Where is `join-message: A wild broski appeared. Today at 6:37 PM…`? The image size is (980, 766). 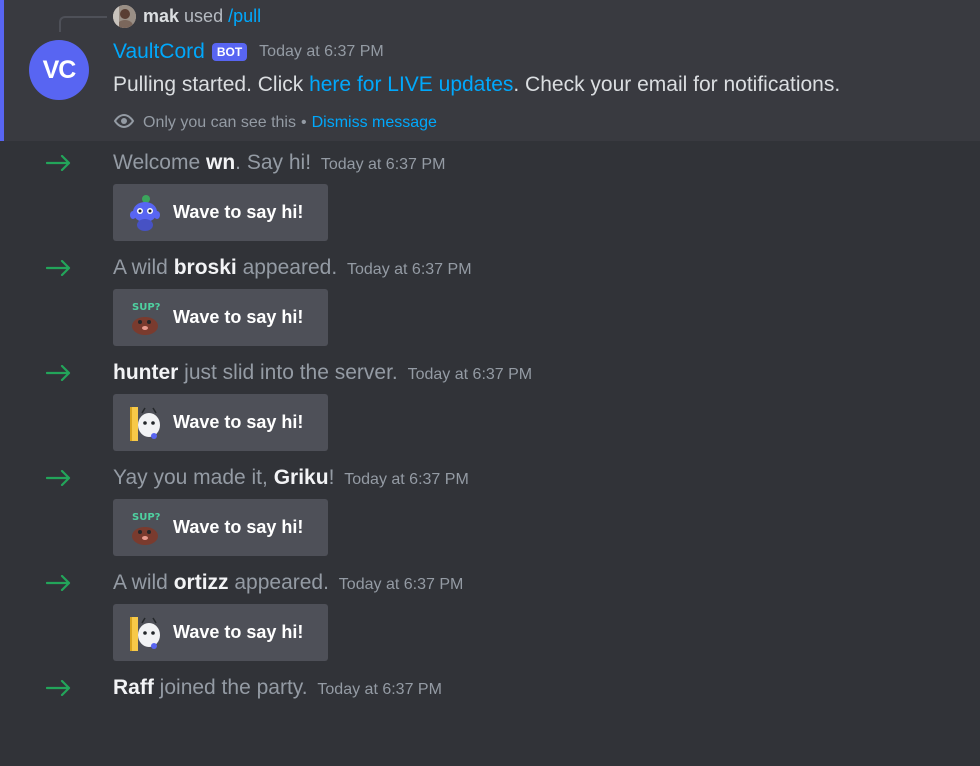 join-message: A wild broski appeared. Today at 6:37 PM… is located at coordinates (490, 296).